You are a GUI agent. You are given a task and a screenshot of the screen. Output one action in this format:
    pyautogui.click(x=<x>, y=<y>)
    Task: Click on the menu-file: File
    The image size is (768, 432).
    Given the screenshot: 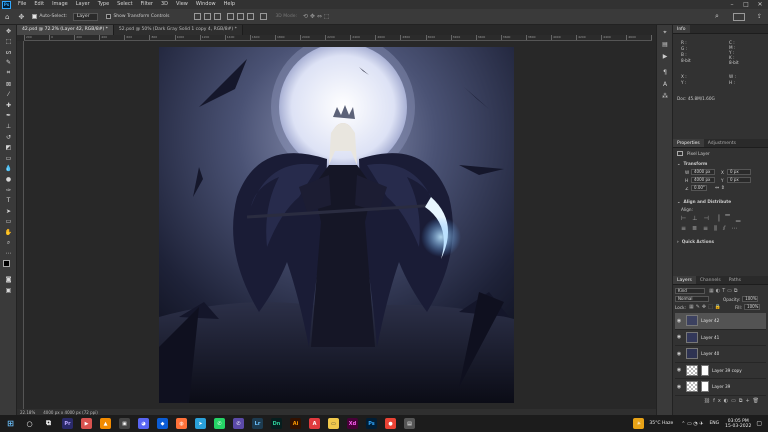 What is the action you would take?
    pyautogui.click(x=22, y=4)
    